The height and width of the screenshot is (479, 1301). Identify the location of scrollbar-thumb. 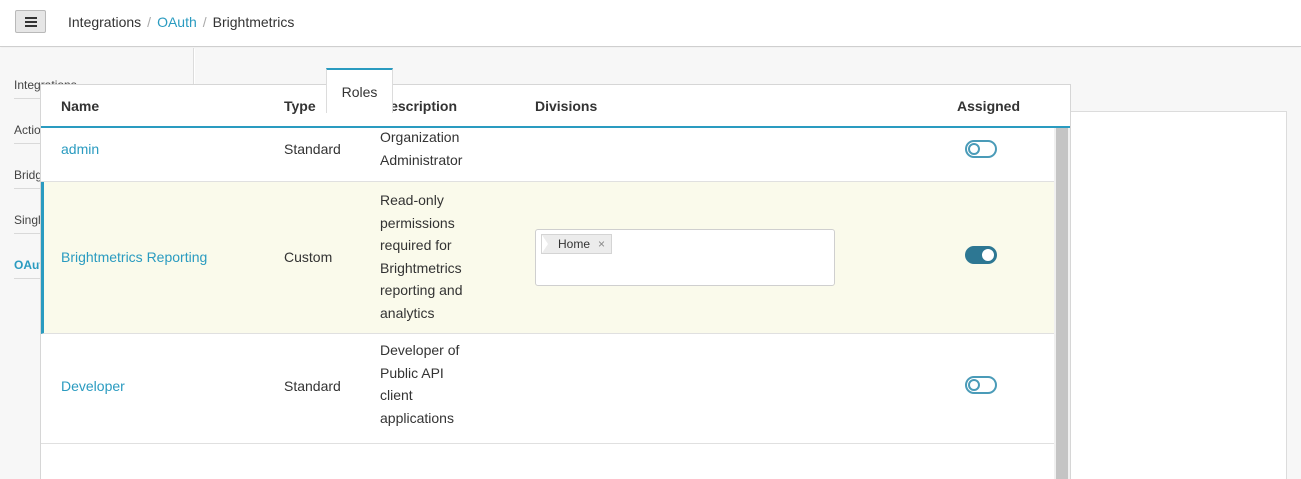
(1062, 303).